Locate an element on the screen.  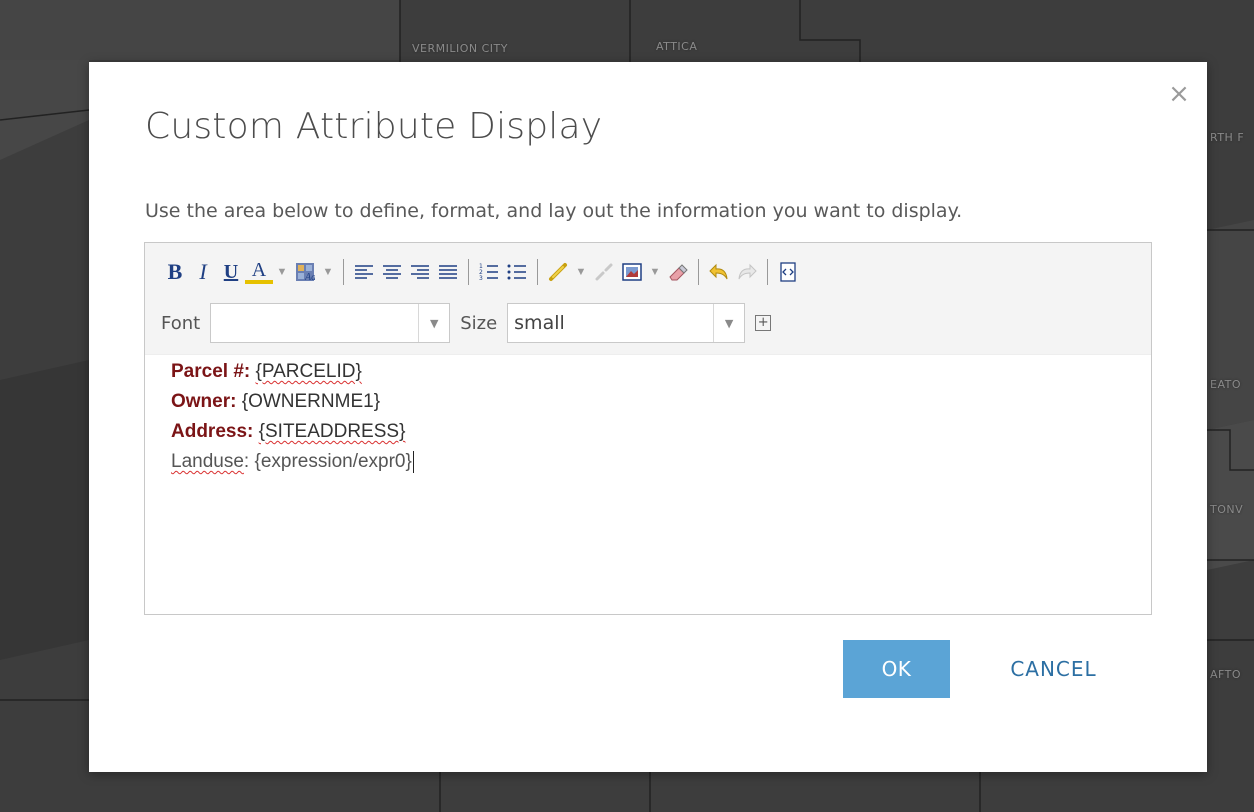
font-row: Font ▼ Size small ▼ + is located at coordinates (466, 323).